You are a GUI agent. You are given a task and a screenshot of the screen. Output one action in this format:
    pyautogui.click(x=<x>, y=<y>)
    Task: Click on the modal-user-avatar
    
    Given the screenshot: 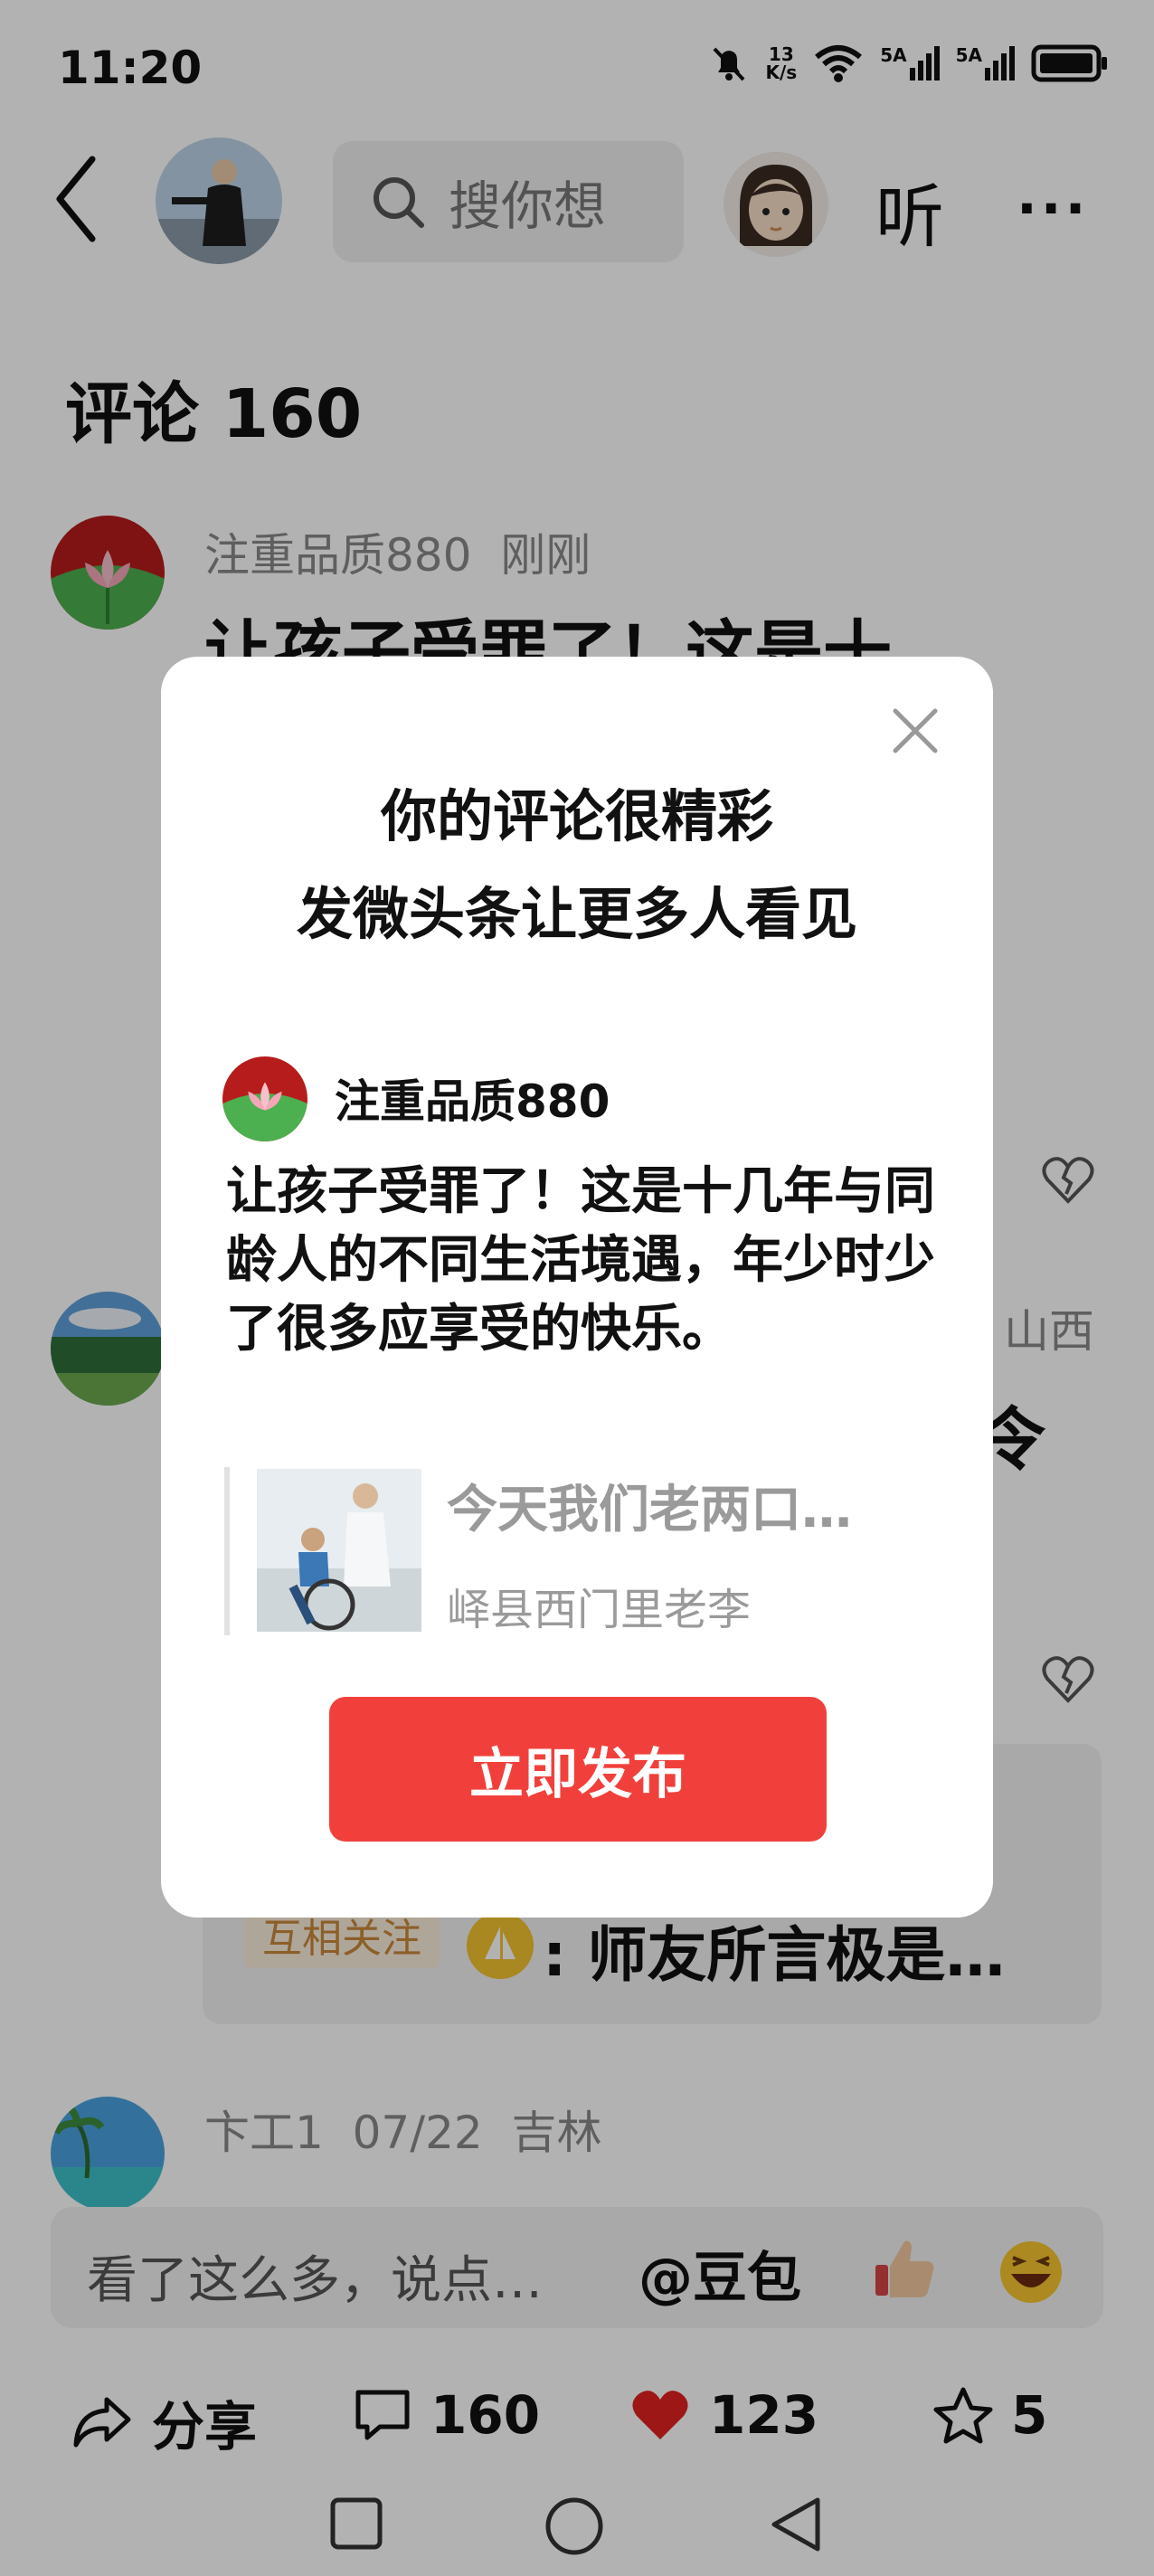 What is the action you would take?
    pyautogui.click(x=264, y=1099)
    